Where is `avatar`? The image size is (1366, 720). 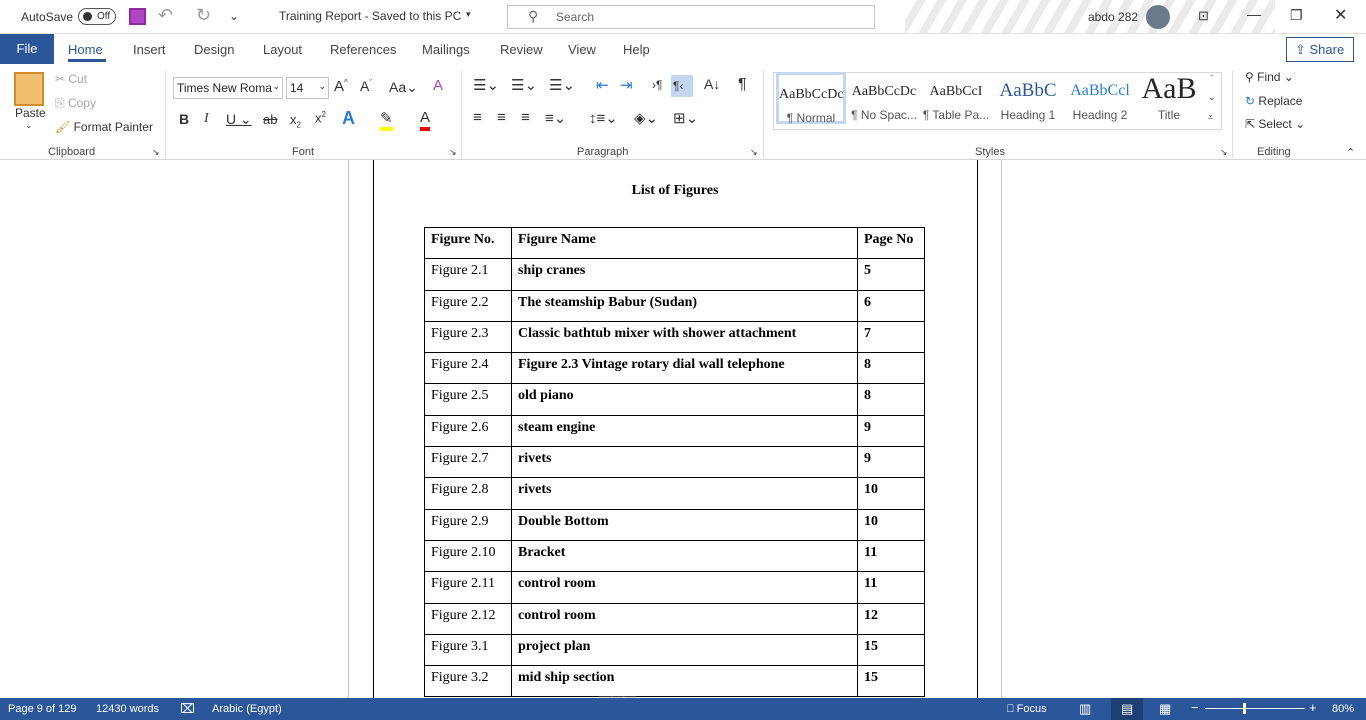 avatar is located at coordinates (1158, 17).